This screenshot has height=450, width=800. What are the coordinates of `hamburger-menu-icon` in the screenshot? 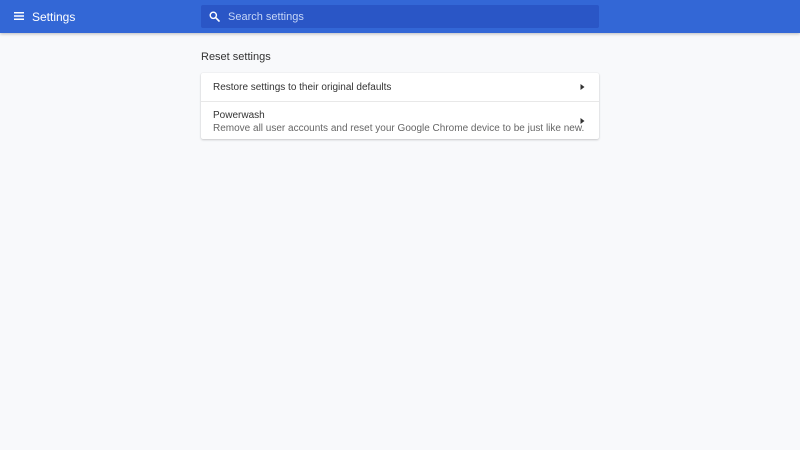 It's located at (19, 16).